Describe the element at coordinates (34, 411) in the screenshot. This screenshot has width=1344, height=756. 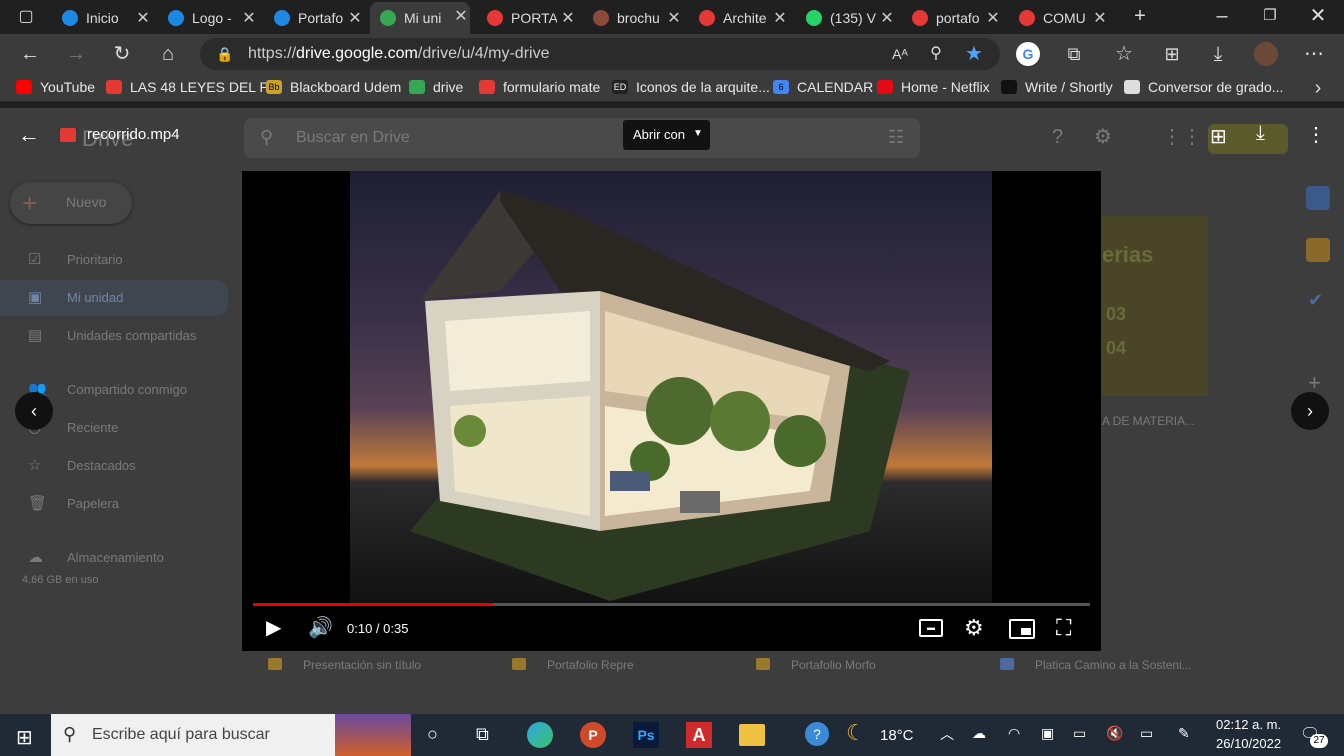
I see `previous-file-button: ‹` at that location.